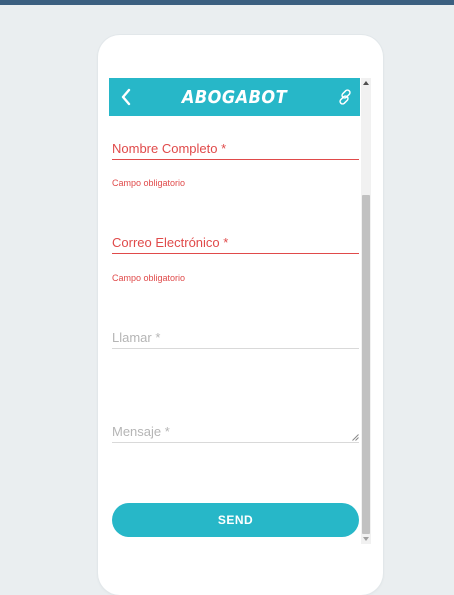 This screenshot has width=454, height=595. I want to click on link-icon, so click(345, 97).